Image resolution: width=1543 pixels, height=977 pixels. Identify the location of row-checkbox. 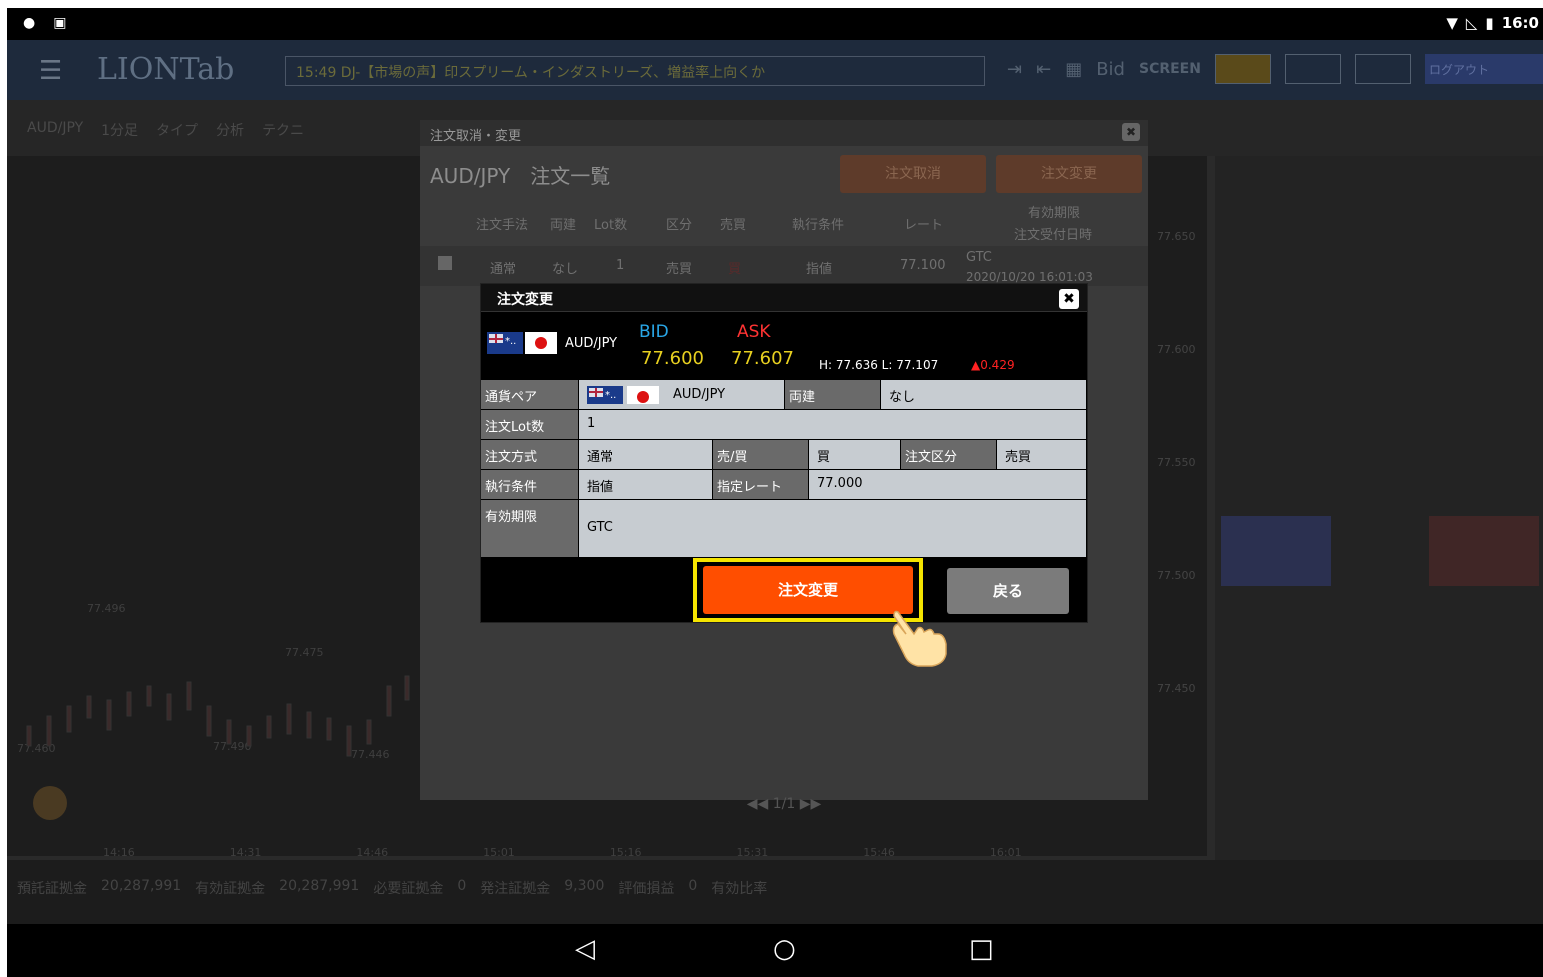
(445, 263).